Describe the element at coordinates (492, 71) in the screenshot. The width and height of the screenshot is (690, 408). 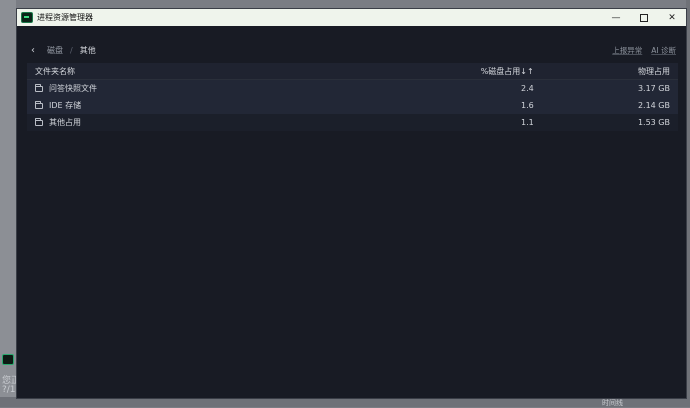
I see `column-header-disk-percent: %磁盘占用↓↑` at that location.